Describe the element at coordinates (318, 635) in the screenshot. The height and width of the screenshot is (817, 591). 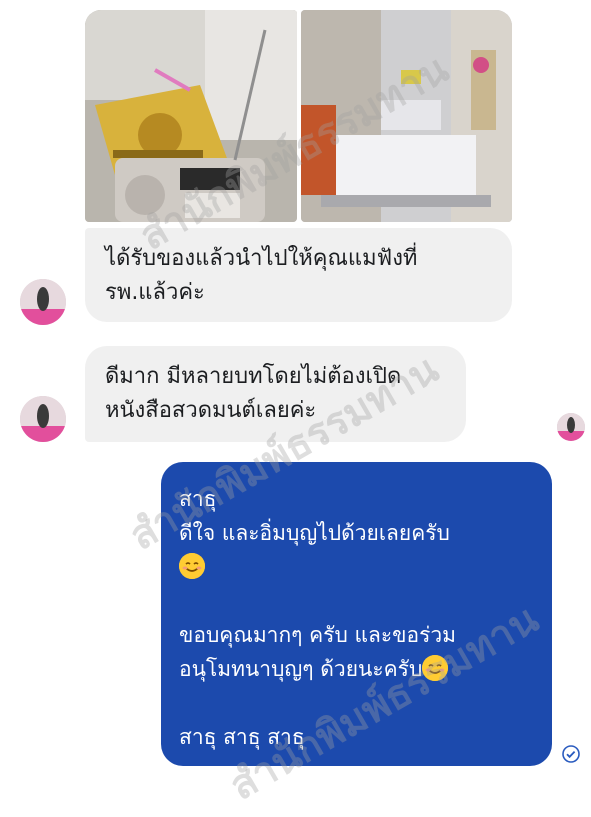
I see `message-text: ขอบคุณมากๆ ครับ และขอร่วม` at that location.